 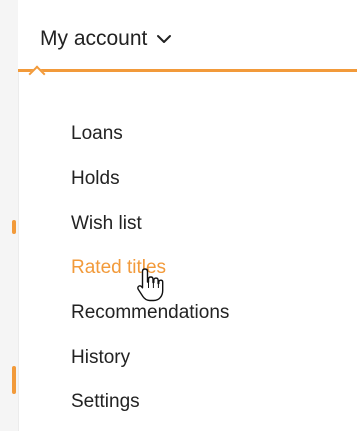 I want to click on chevron-down-icon, so click(x=164, y=39).